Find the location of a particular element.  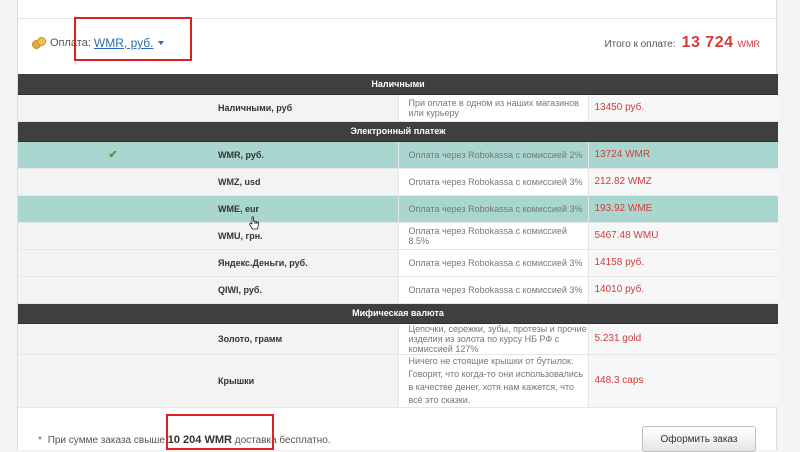

method-price: 5.231 gold is located at coordinates (682, 339).